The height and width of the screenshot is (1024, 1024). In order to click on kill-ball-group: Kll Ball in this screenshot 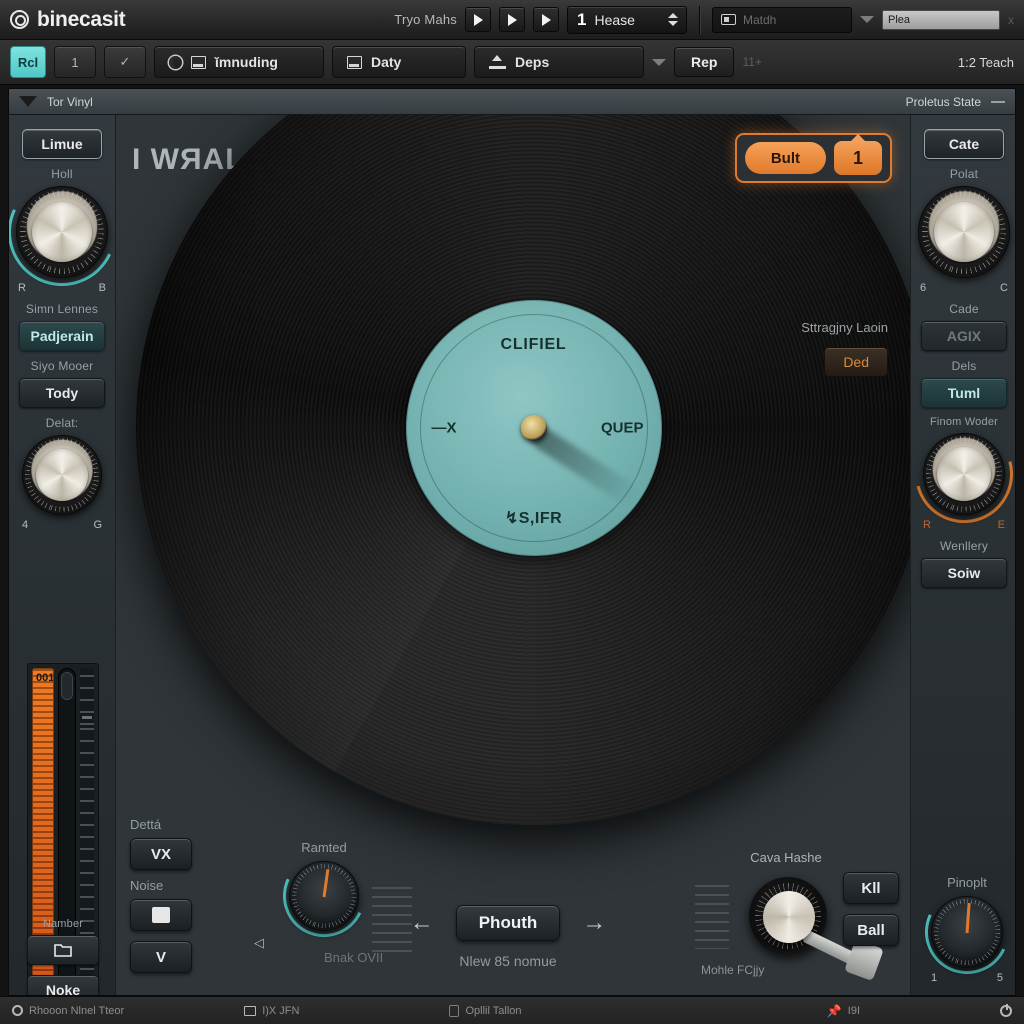, I will do `click(871, 909)`.